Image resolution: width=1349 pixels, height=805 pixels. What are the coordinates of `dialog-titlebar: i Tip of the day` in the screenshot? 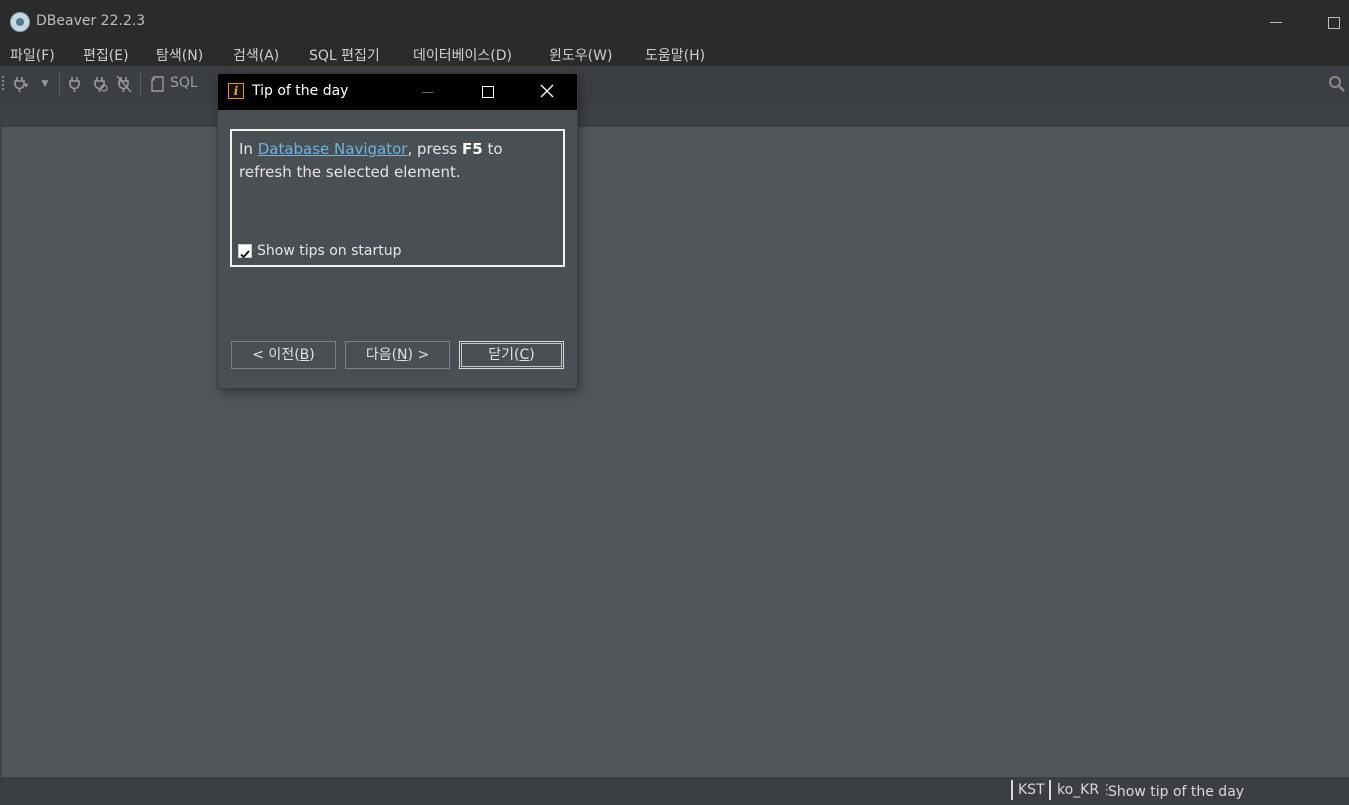 It's located at (397, 92).